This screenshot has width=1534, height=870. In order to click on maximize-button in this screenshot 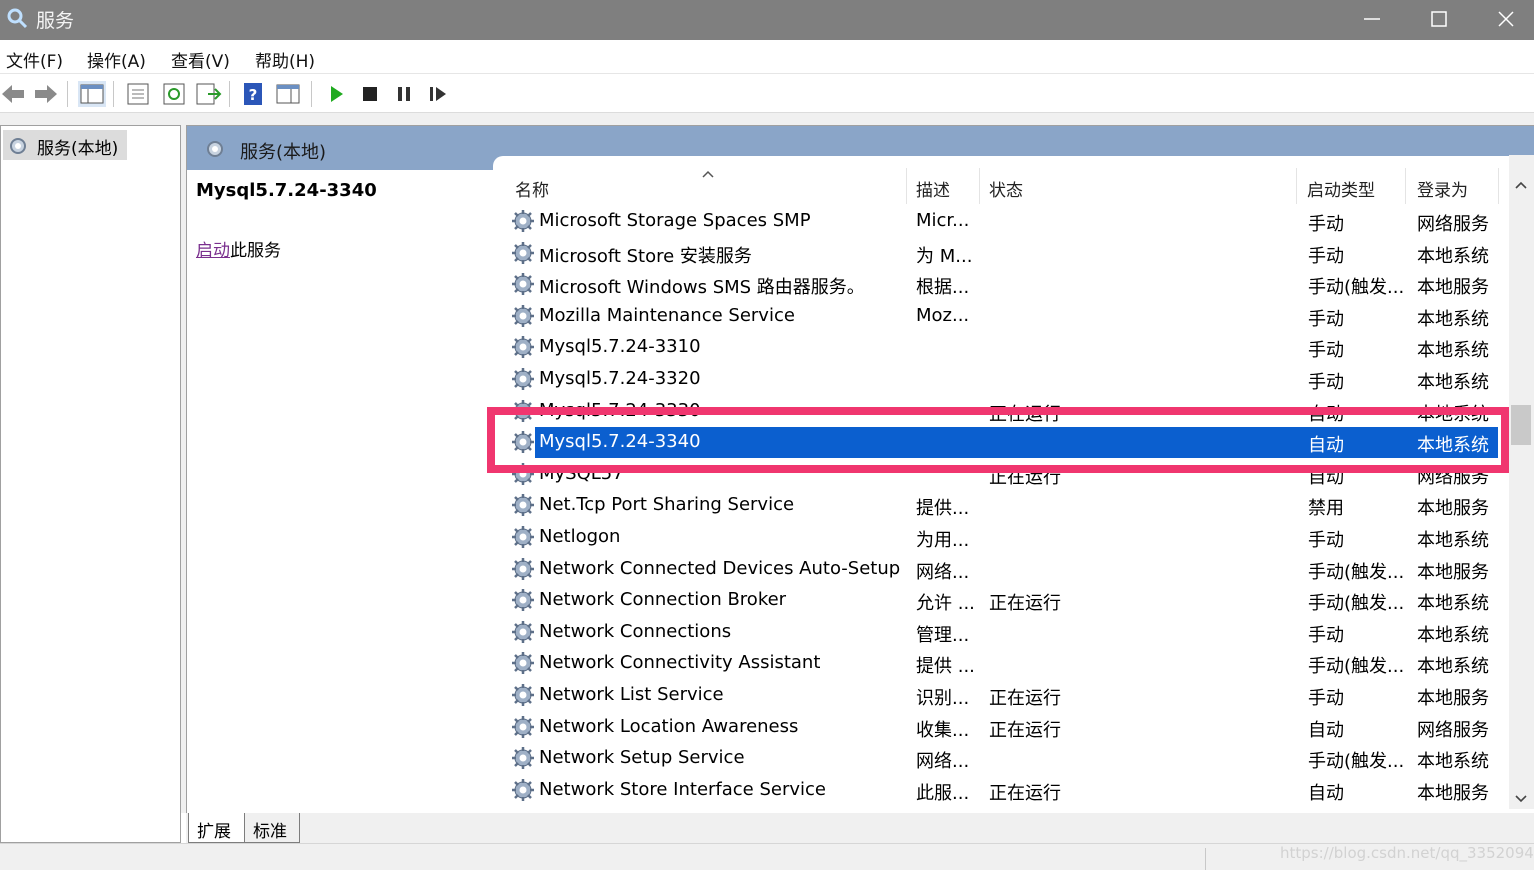, I will do `click(1438, 20)`.